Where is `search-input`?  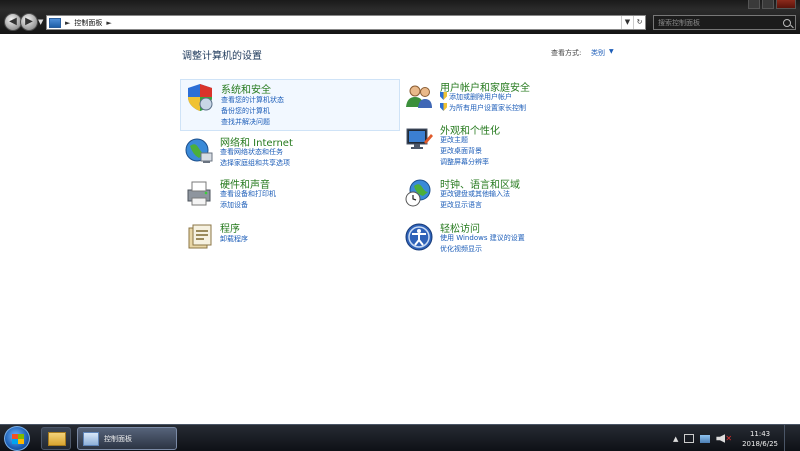
search-input is located at coordinates (713, 22).